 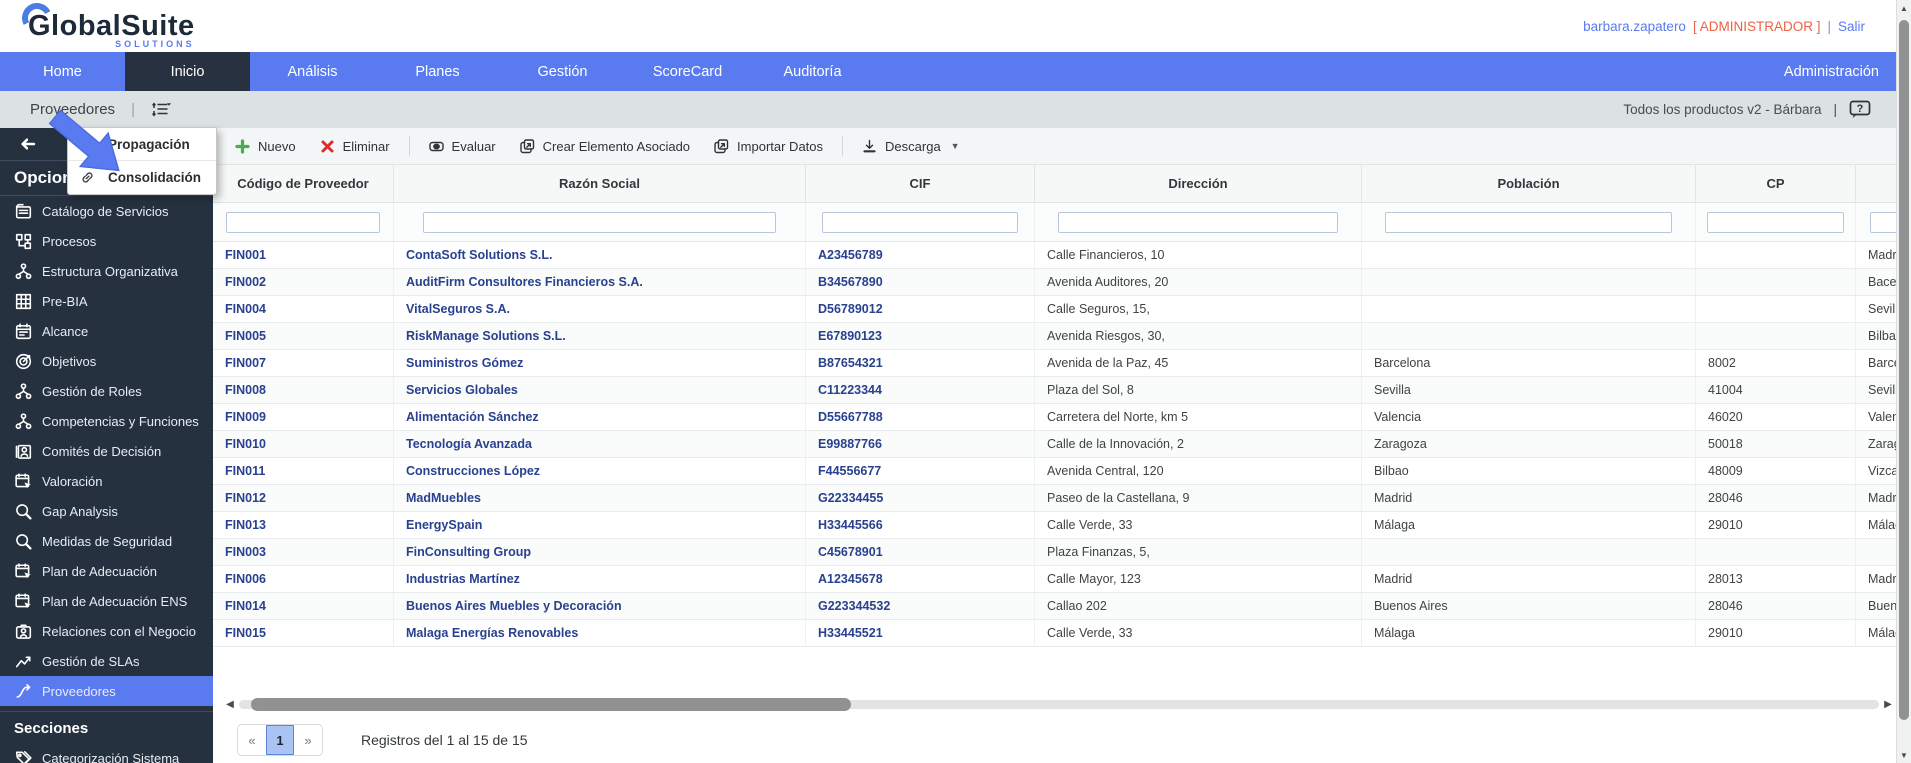 I want to click on cell-codigo-de-proveedor: FIN015, so click(x=303, y=633).